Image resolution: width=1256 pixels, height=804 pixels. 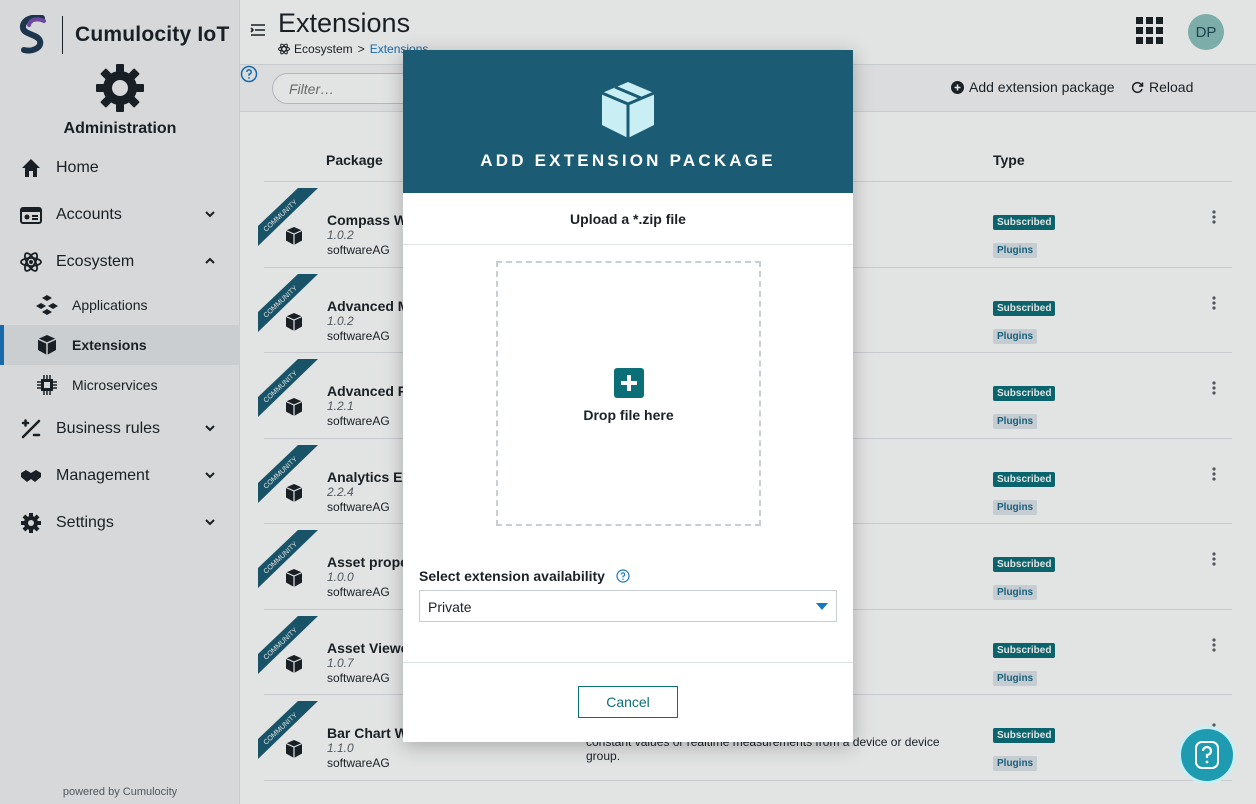 I want to click on add-file-icon, so click(x=629, y=383).